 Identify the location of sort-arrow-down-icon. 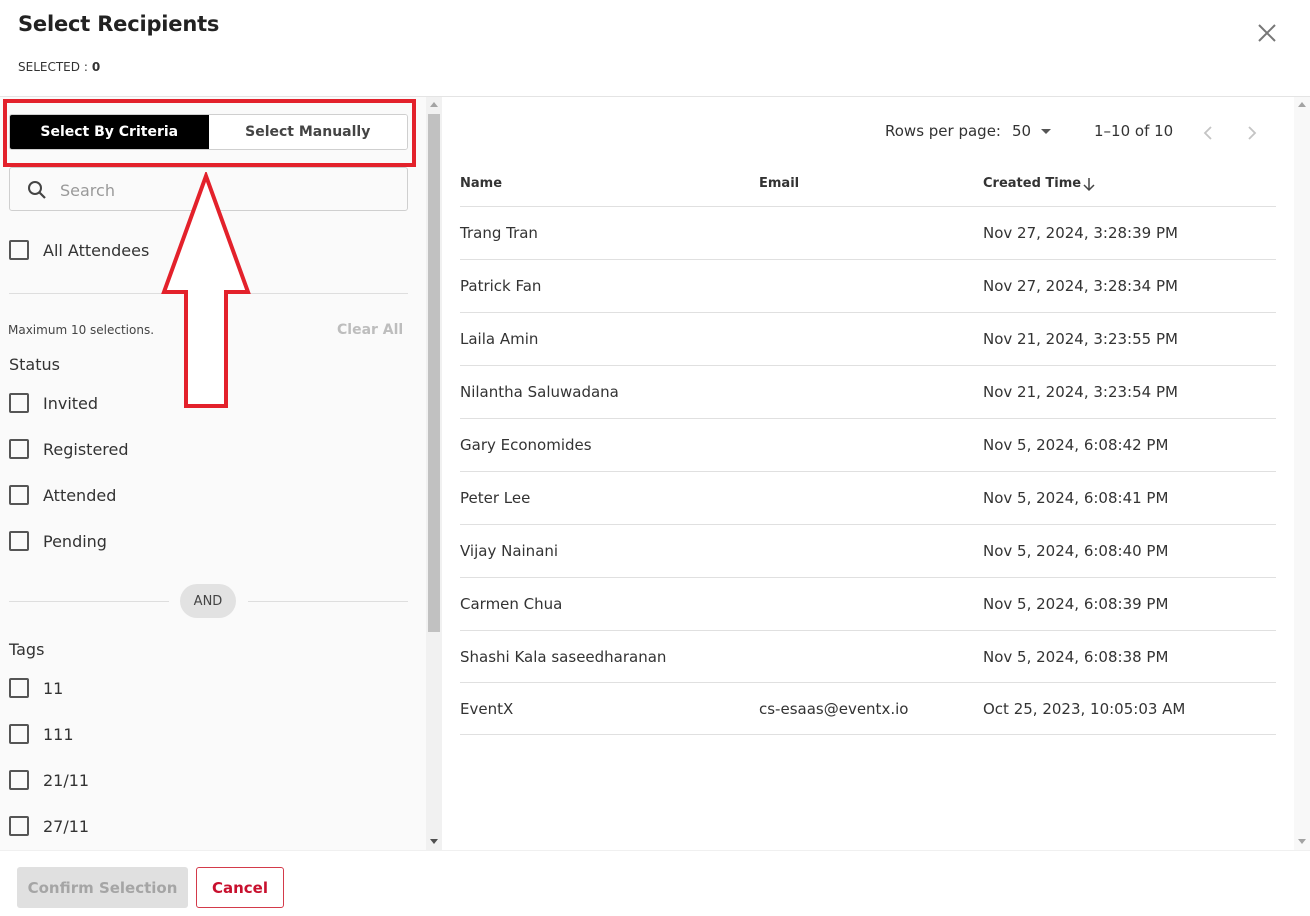
(1089, 184).